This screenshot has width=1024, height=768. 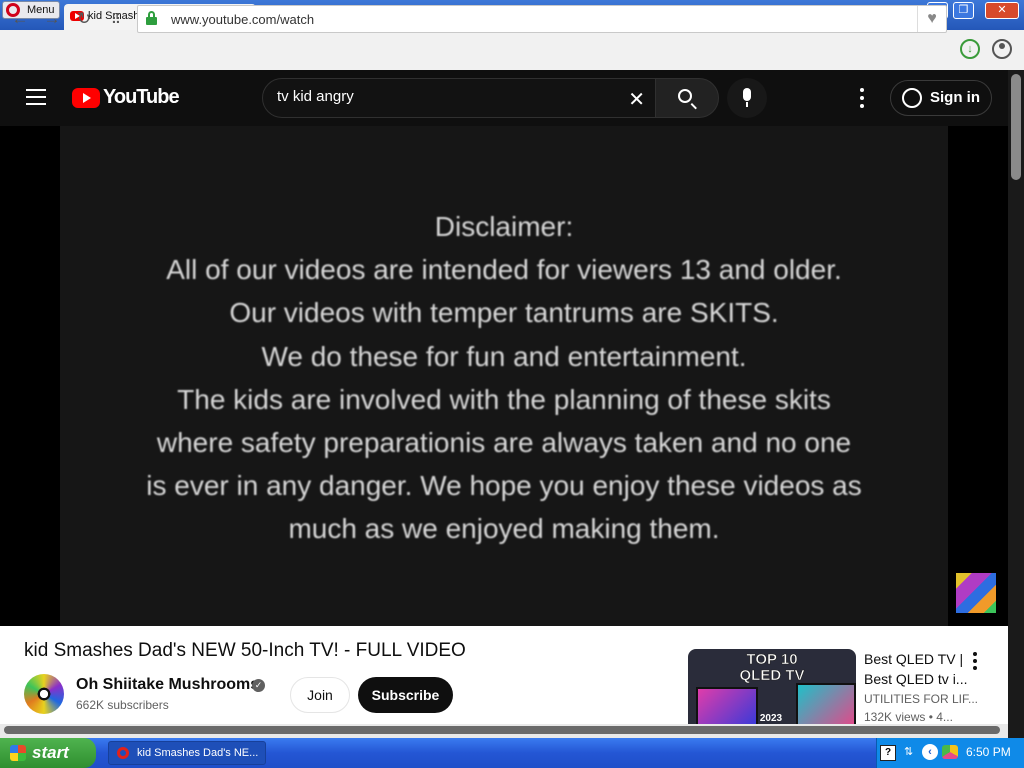 What do you see at coordinates (20, 19) in the screenshot?
I see `back-arrow-icon: ←` at bounding box center [20, 19].